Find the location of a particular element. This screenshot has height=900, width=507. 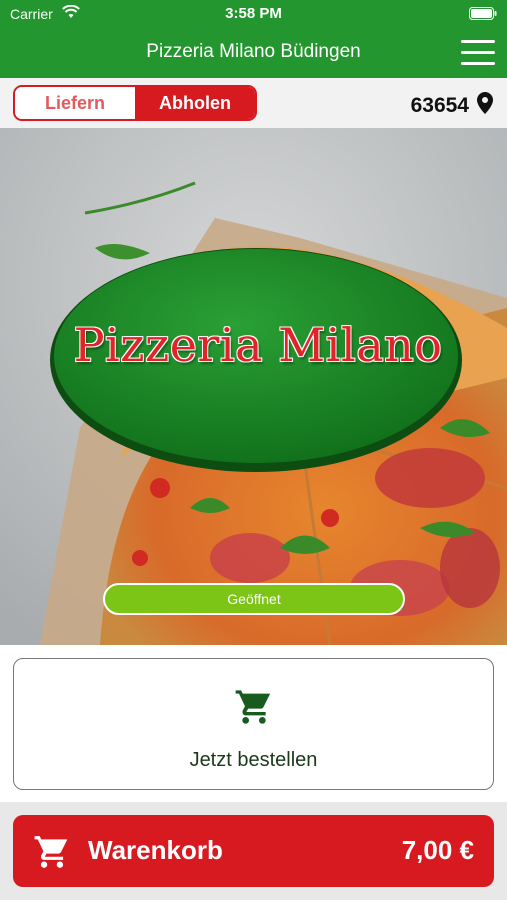

cart-button: Warenkorb 7,00 € is located at coordinates (253, 851).